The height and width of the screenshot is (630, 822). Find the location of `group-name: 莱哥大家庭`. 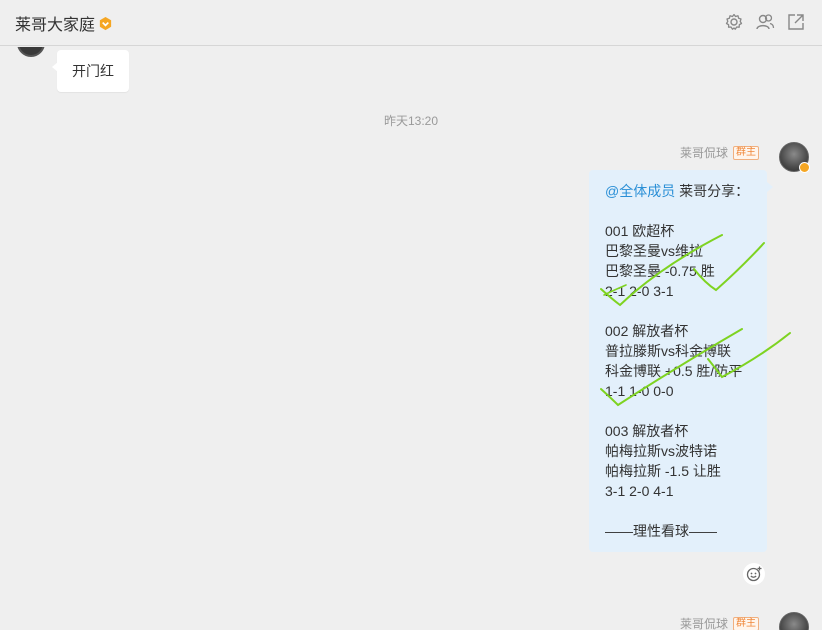

group-name: 莱哥大家庭 is located at coordinates (55, 25).